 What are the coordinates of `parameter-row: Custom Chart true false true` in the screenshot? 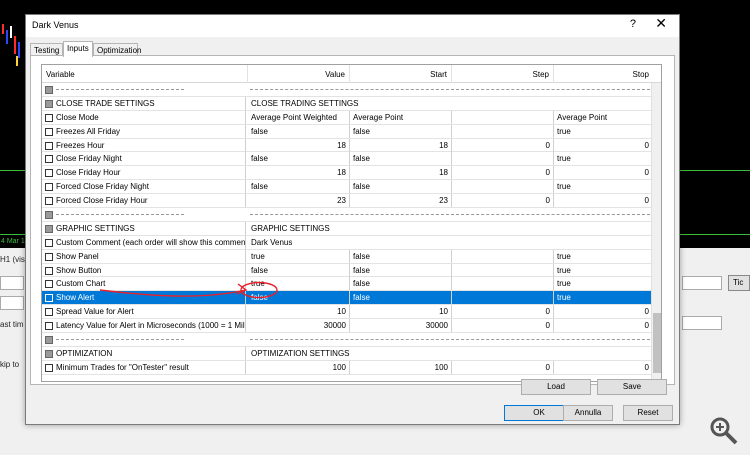 It's located at (347, 284).